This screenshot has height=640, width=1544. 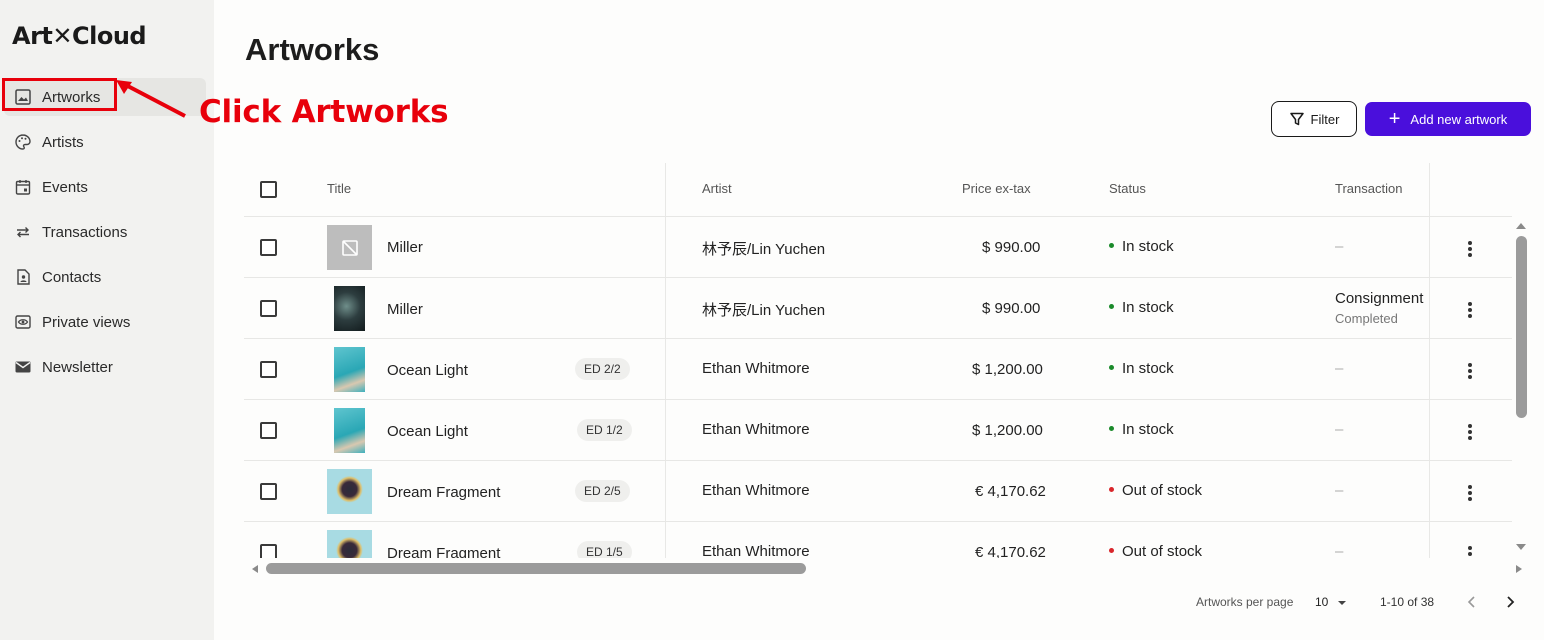 I want to click on app-logo: Art✕Cloud, so click(x=79, y=36).